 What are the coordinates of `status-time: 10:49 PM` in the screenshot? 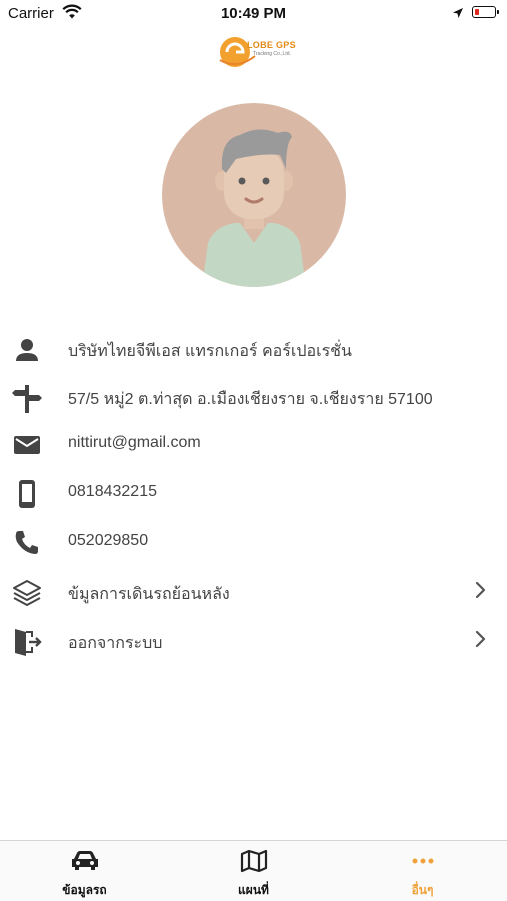 It's located at (253, 13).